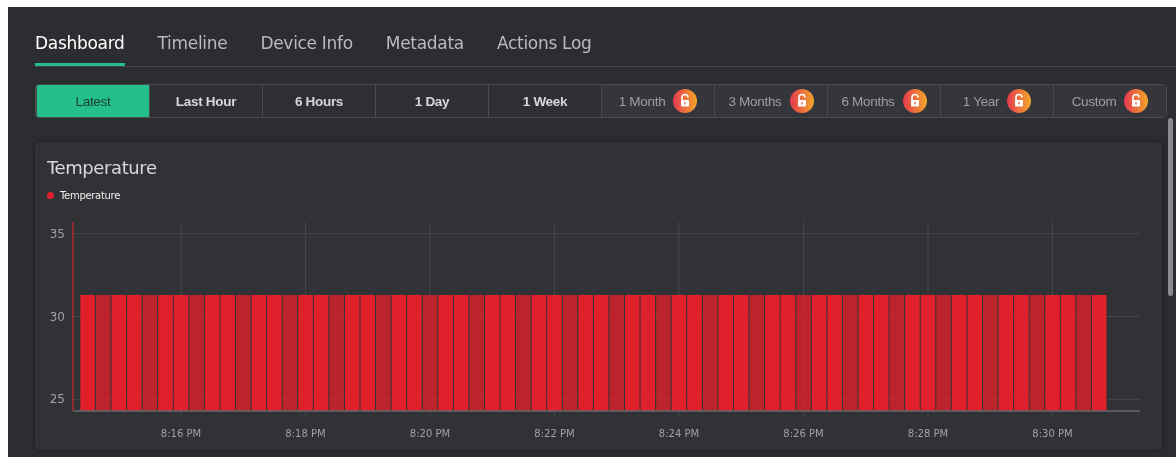  Describe the element at coordinates (1052, 433) in the screenshot. I see `x-tick-label: 8:30 PM` at that location.